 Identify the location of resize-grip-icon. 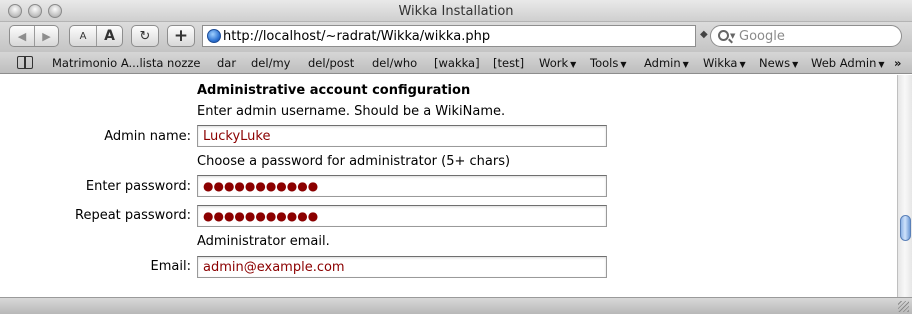
(903, 306).